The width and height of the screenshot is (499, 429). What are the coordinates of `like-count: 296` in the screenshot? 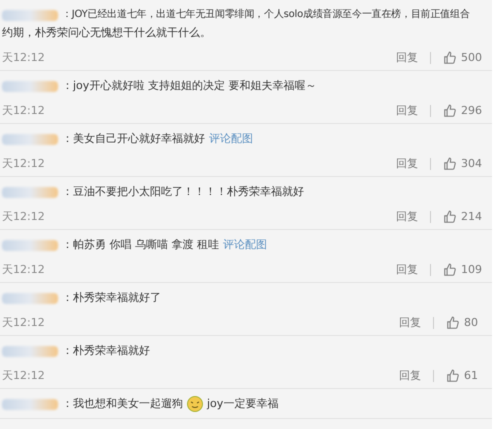 It's located at (471, 111).